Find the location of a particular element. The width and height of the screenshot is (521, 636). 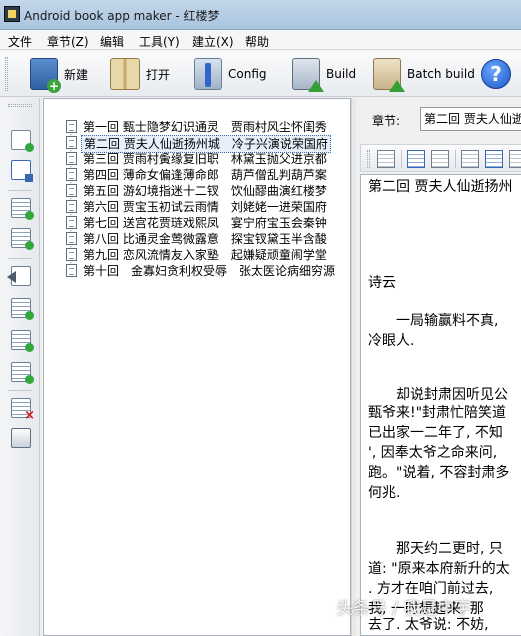

editor-line: 冷眼人. is located at coordinates (391, 341).